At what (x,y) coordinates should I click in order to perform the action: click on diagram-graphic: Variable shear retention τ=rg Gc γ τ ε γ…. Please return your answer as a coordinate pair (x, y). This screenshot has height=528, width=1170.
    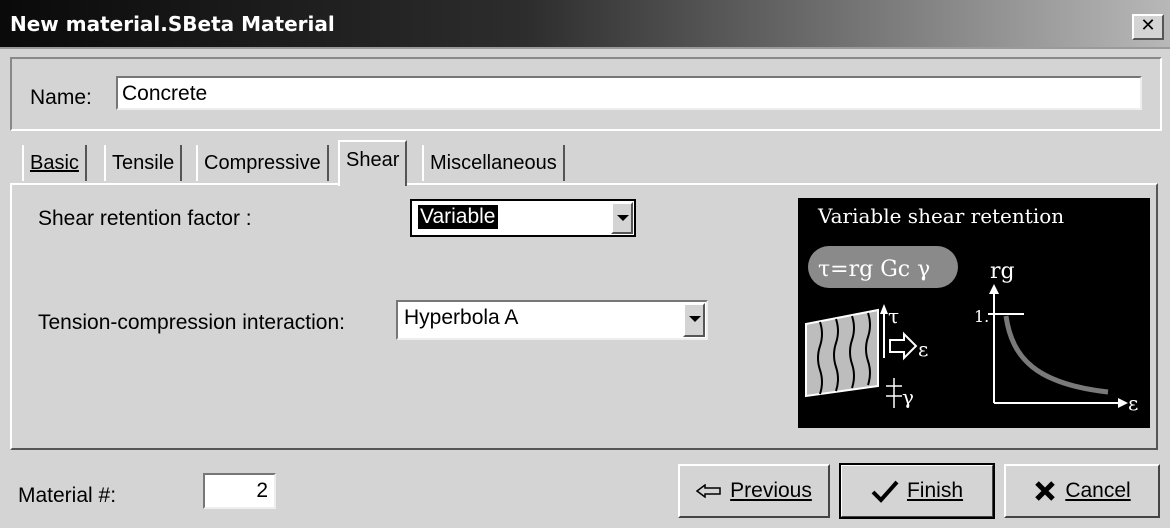
    Looking at the image, I should click on (971, 309).